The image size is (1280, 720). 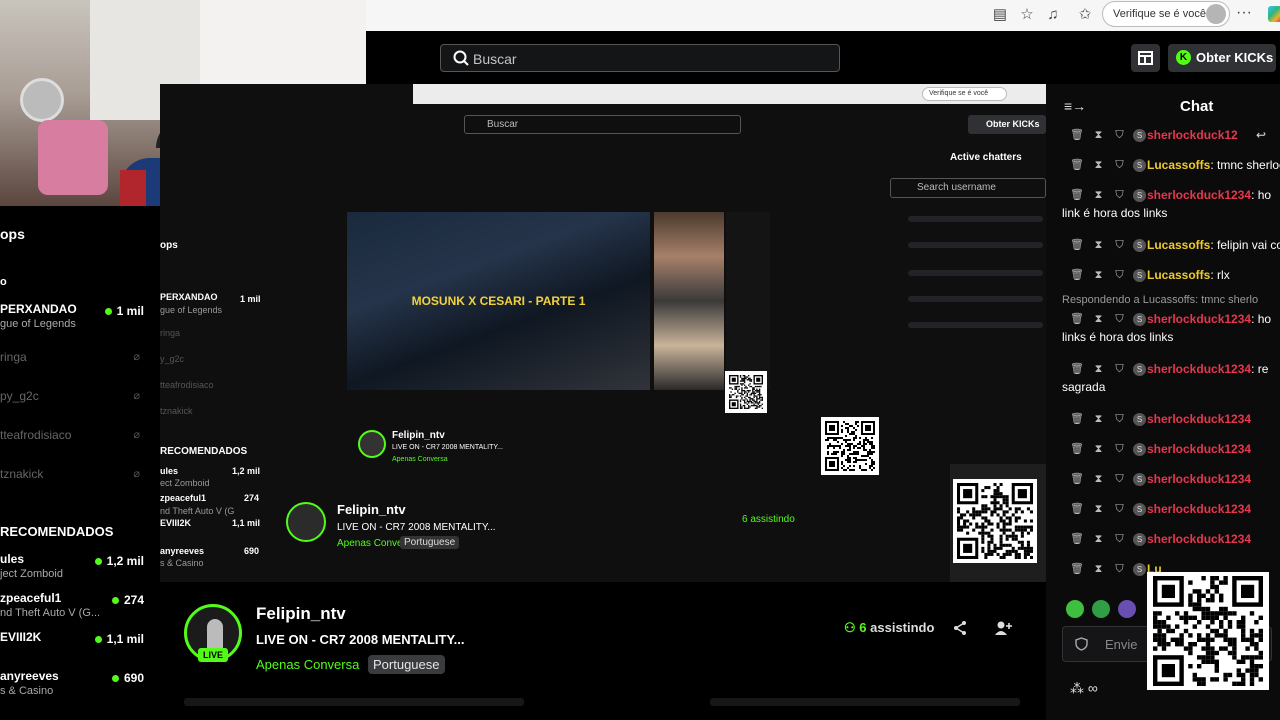 What do you see at coordinates (75, 609) in the screenshot?
I see `sidebar-recommended-channel: zpeaceful1 nd Theft Auto V (G... 274` at bounding box center [75, 609].